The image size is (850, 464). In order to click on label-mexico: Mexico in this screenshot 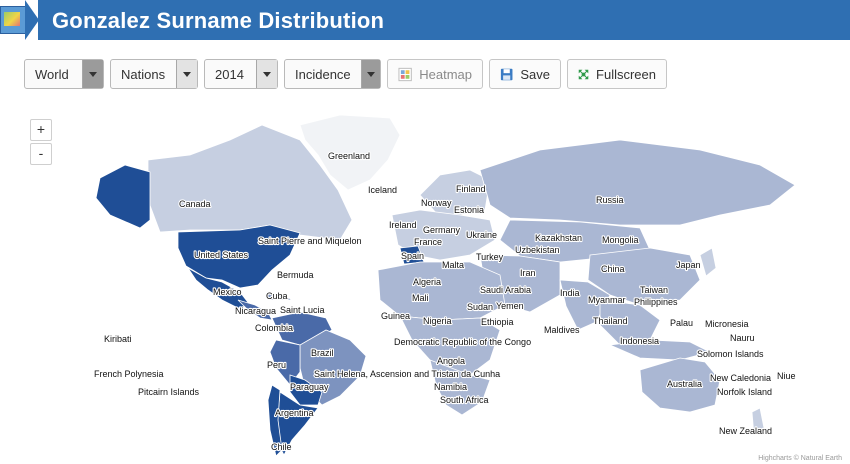, I will do `click(227, 292)`.